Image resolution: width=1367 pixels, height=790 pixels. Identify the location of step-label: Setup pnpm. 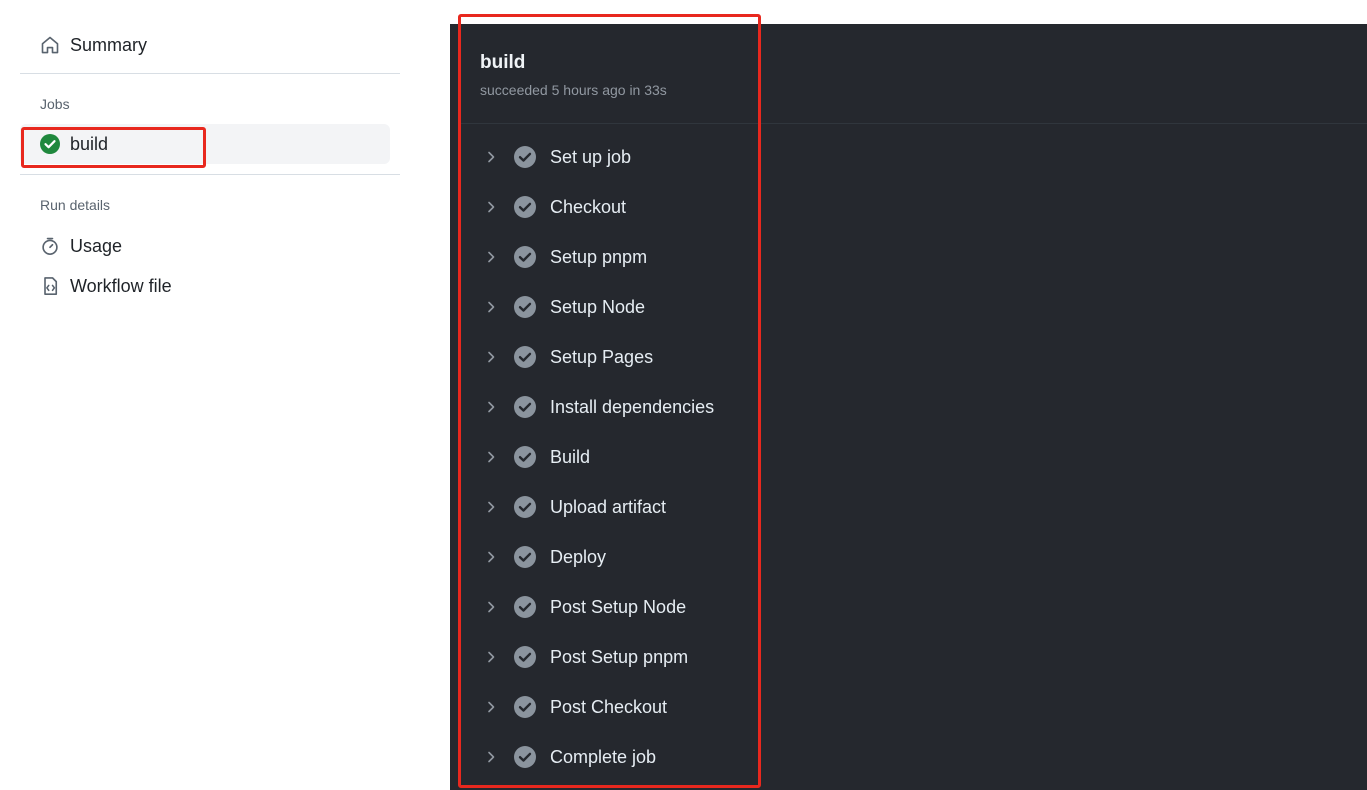
(599, 256).